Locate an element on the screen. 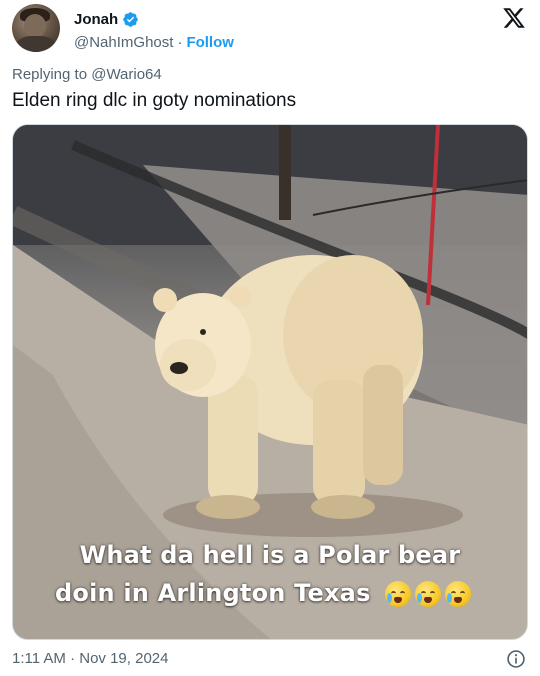 This screenshot has height=676, width=540. reply-mention-link: @Wario64 is located at coordinates (126, 74).